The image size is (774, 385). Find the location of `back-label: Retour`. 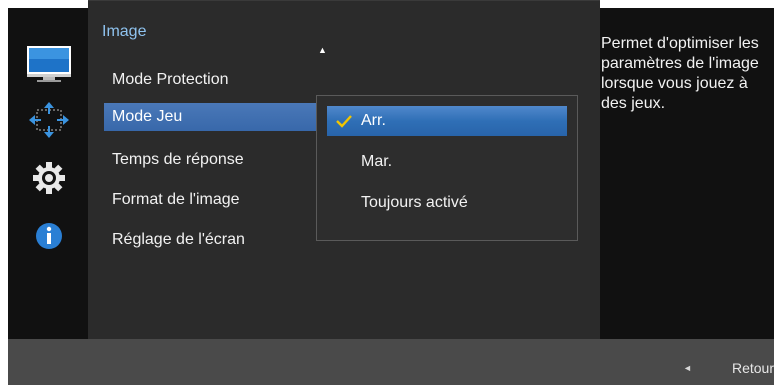

back-label: Retour is located at coordinates (752, 368).